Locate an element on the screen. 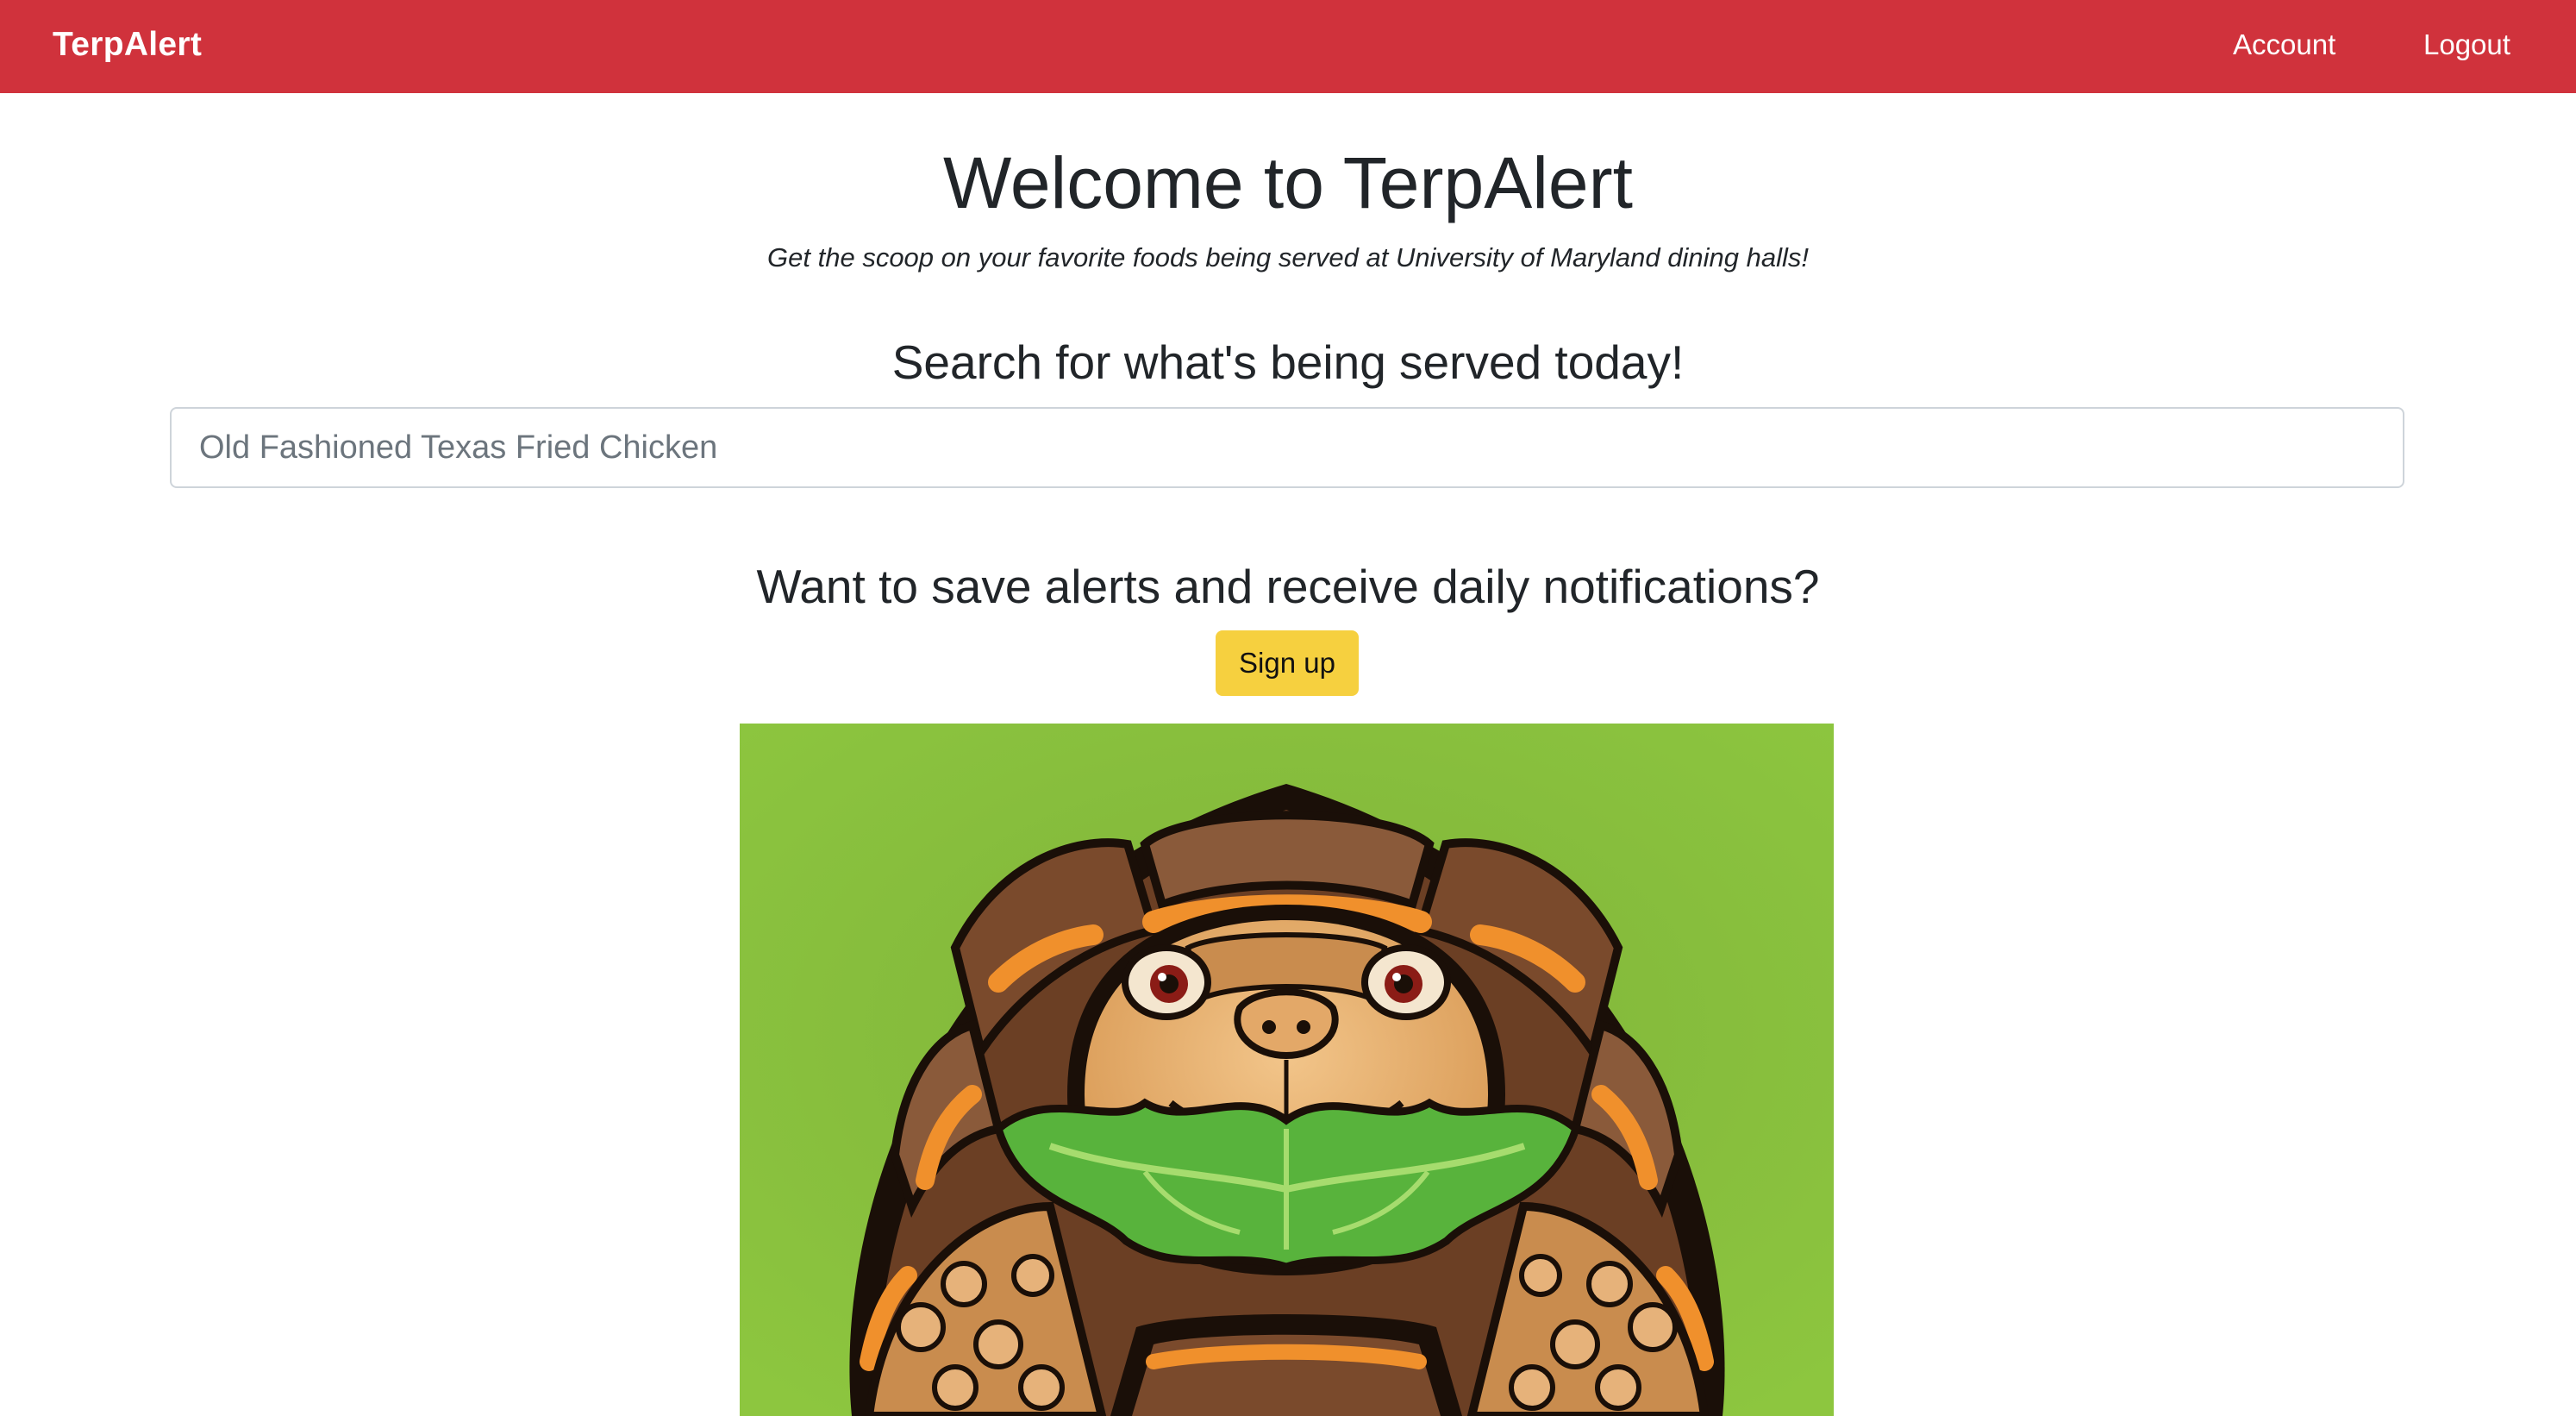 This screenshot has height=1416, width=2576. search-heading: Search for what's being served today! is located at coordinates (1288, 362).